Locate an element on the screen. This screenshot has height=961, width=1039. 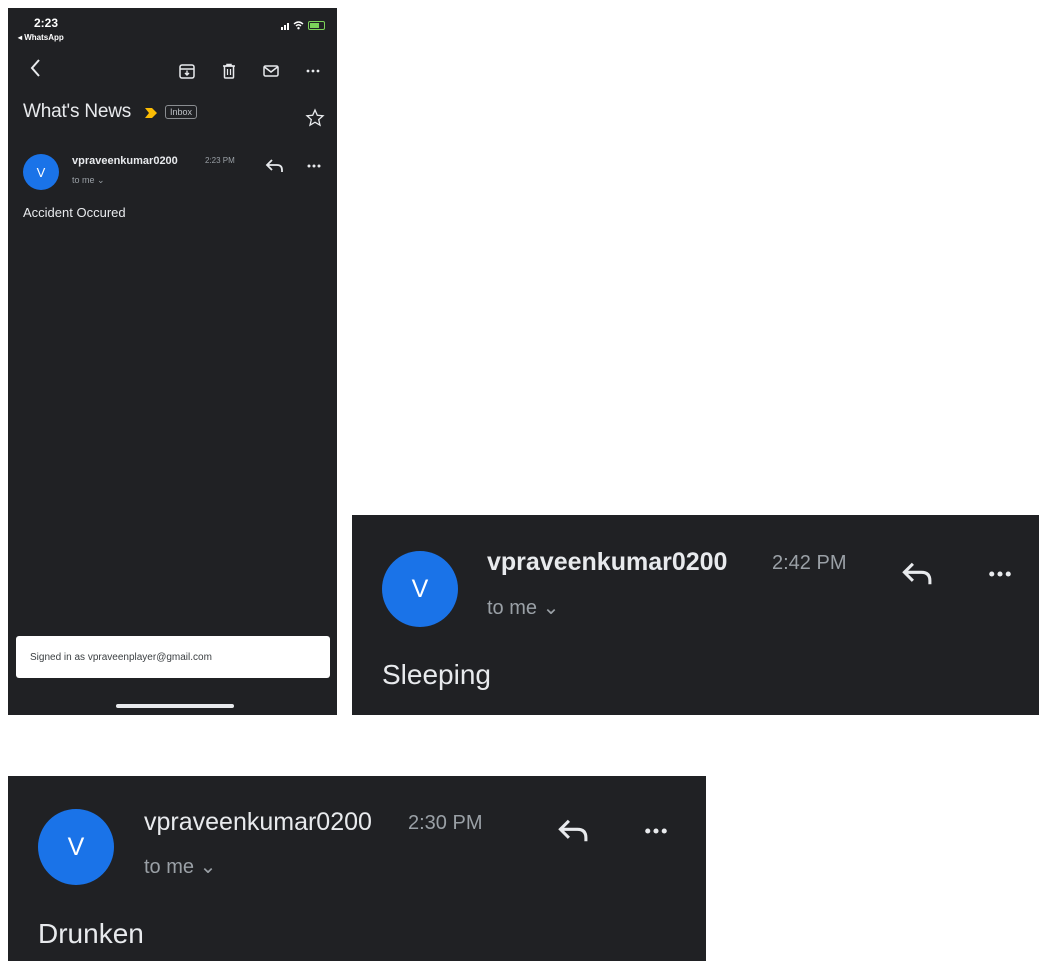
message-body: Drunken is located at coordinates (91, 933).